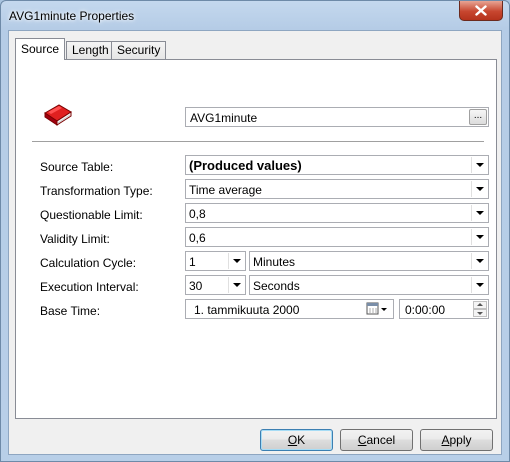 This screenshot has height=462, width=510. Describe the element at coordinates (376, 440) in the screenshot. I see `cancel-button: Cancel` at that location.